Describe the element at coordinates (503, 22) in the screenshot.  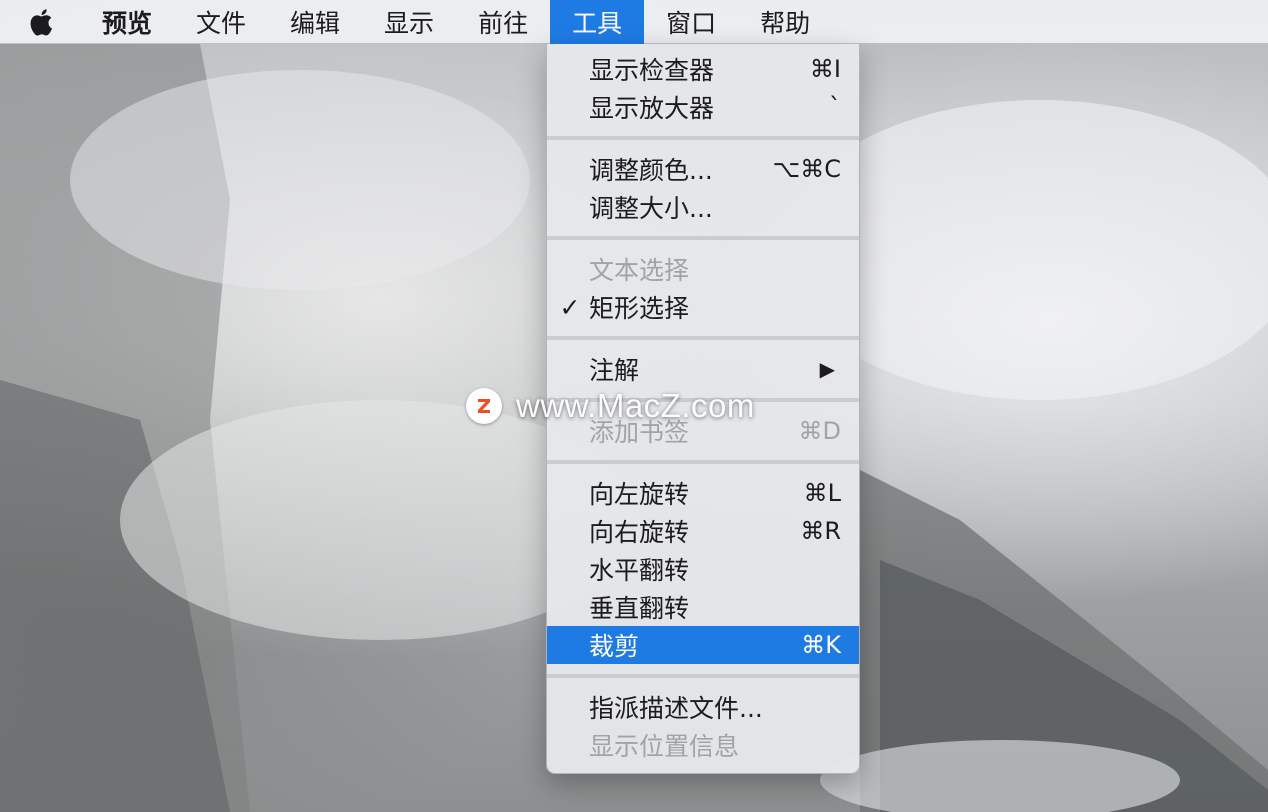
I see `menu-go: 前往` at that location.